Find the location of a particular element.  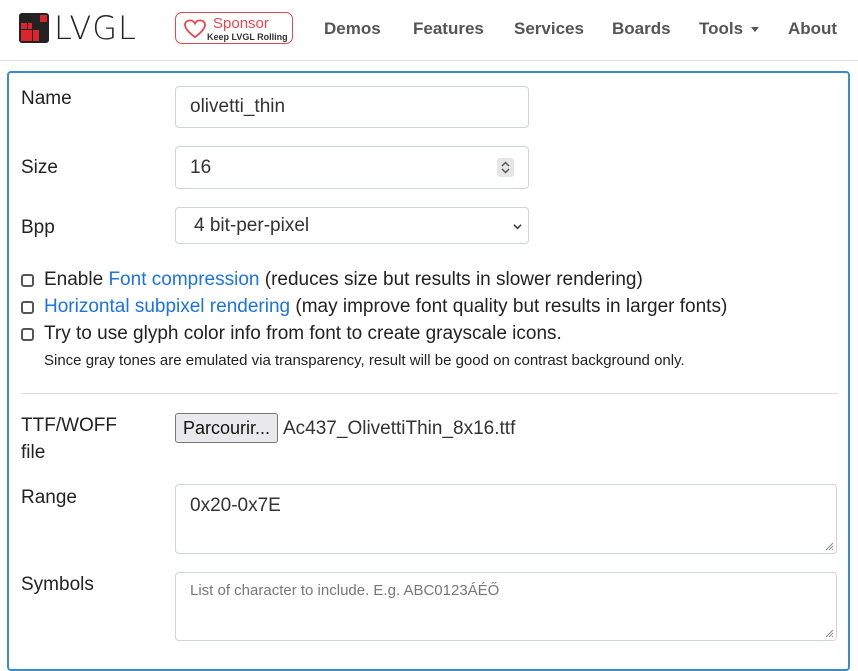

sponsor-button: Sponsor Keep LVGL Rolling is located at coordinates (234, 28).